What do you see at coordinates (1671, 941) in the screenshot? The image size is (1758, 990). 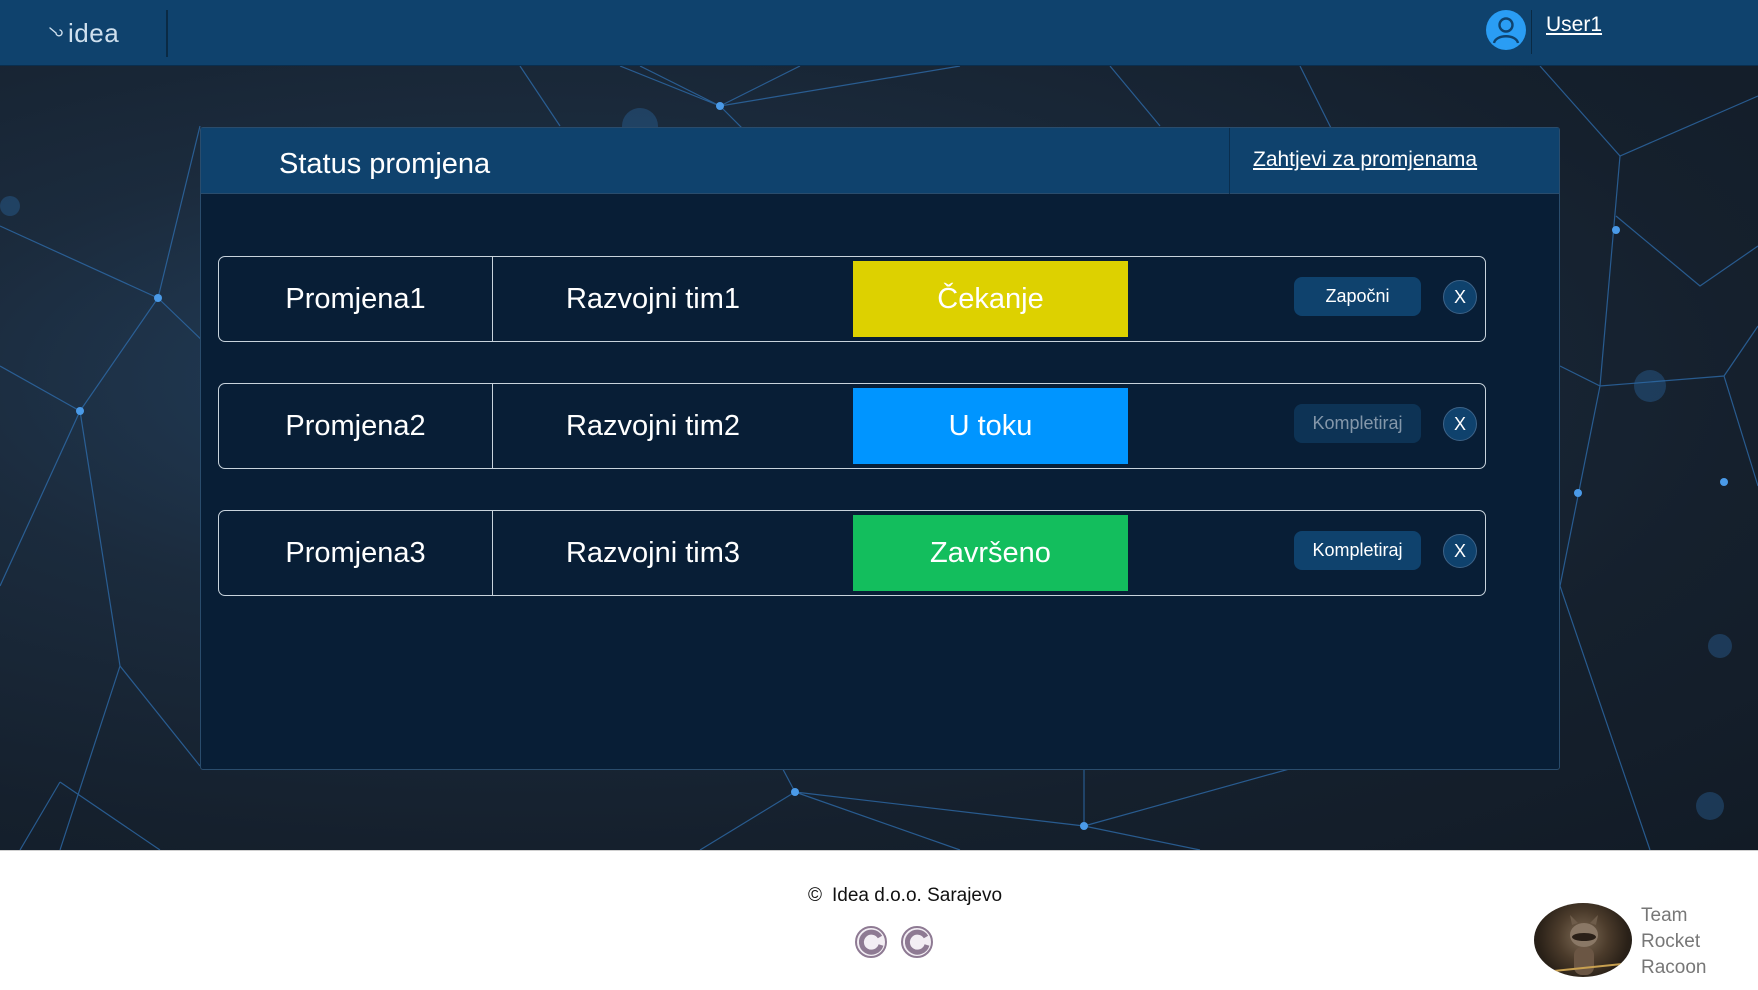 I see `team-name-line: Rocket` at bounding box center [1671, 941].